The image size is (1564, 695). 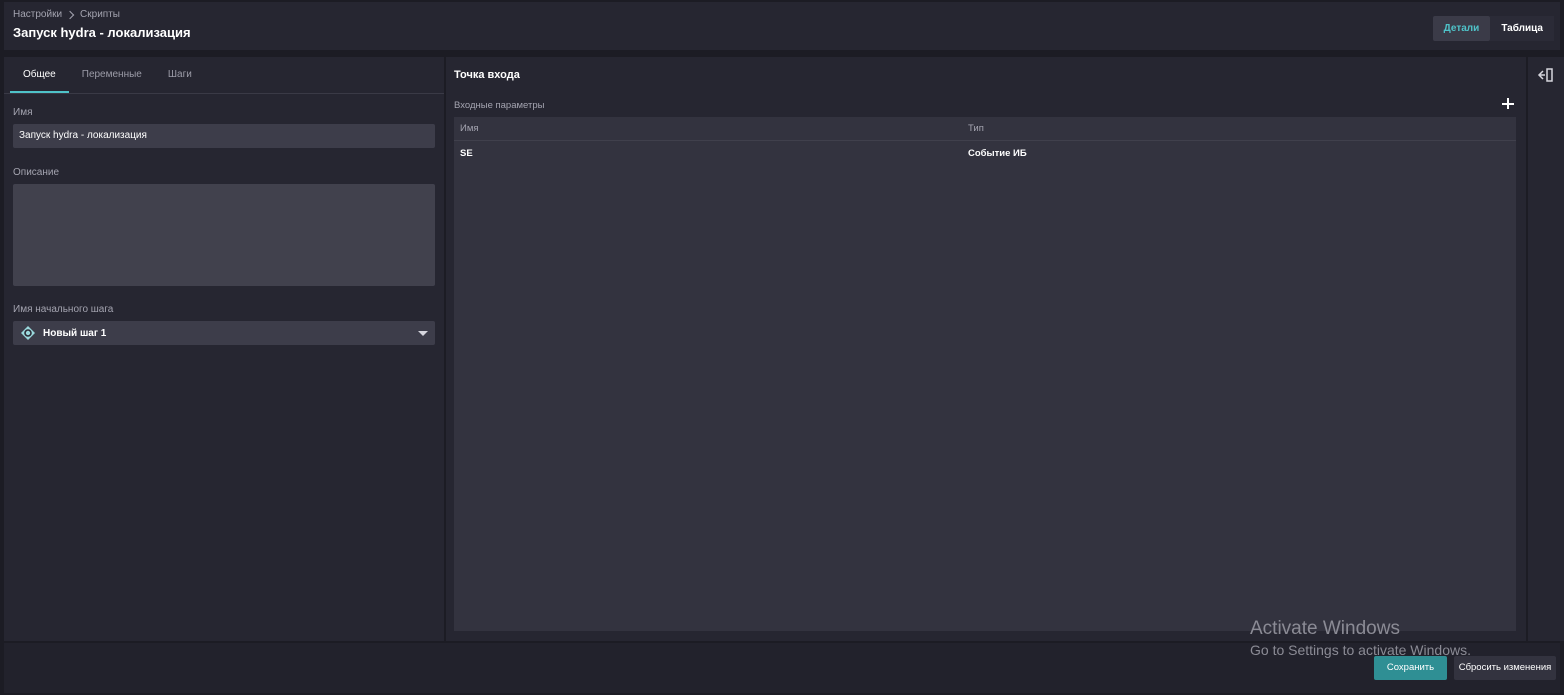 I want to click on name-label: Имя, so click(x=23, y=112).